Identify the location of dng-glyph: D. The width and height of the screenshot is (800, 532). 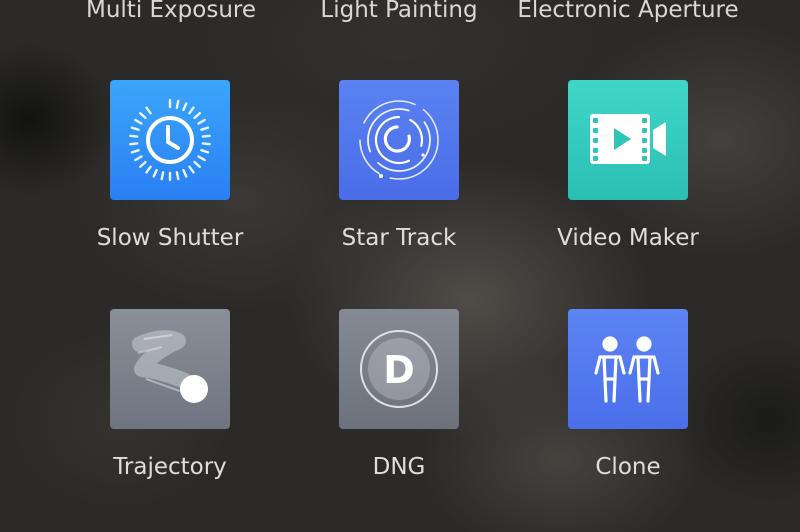
(399, 370).